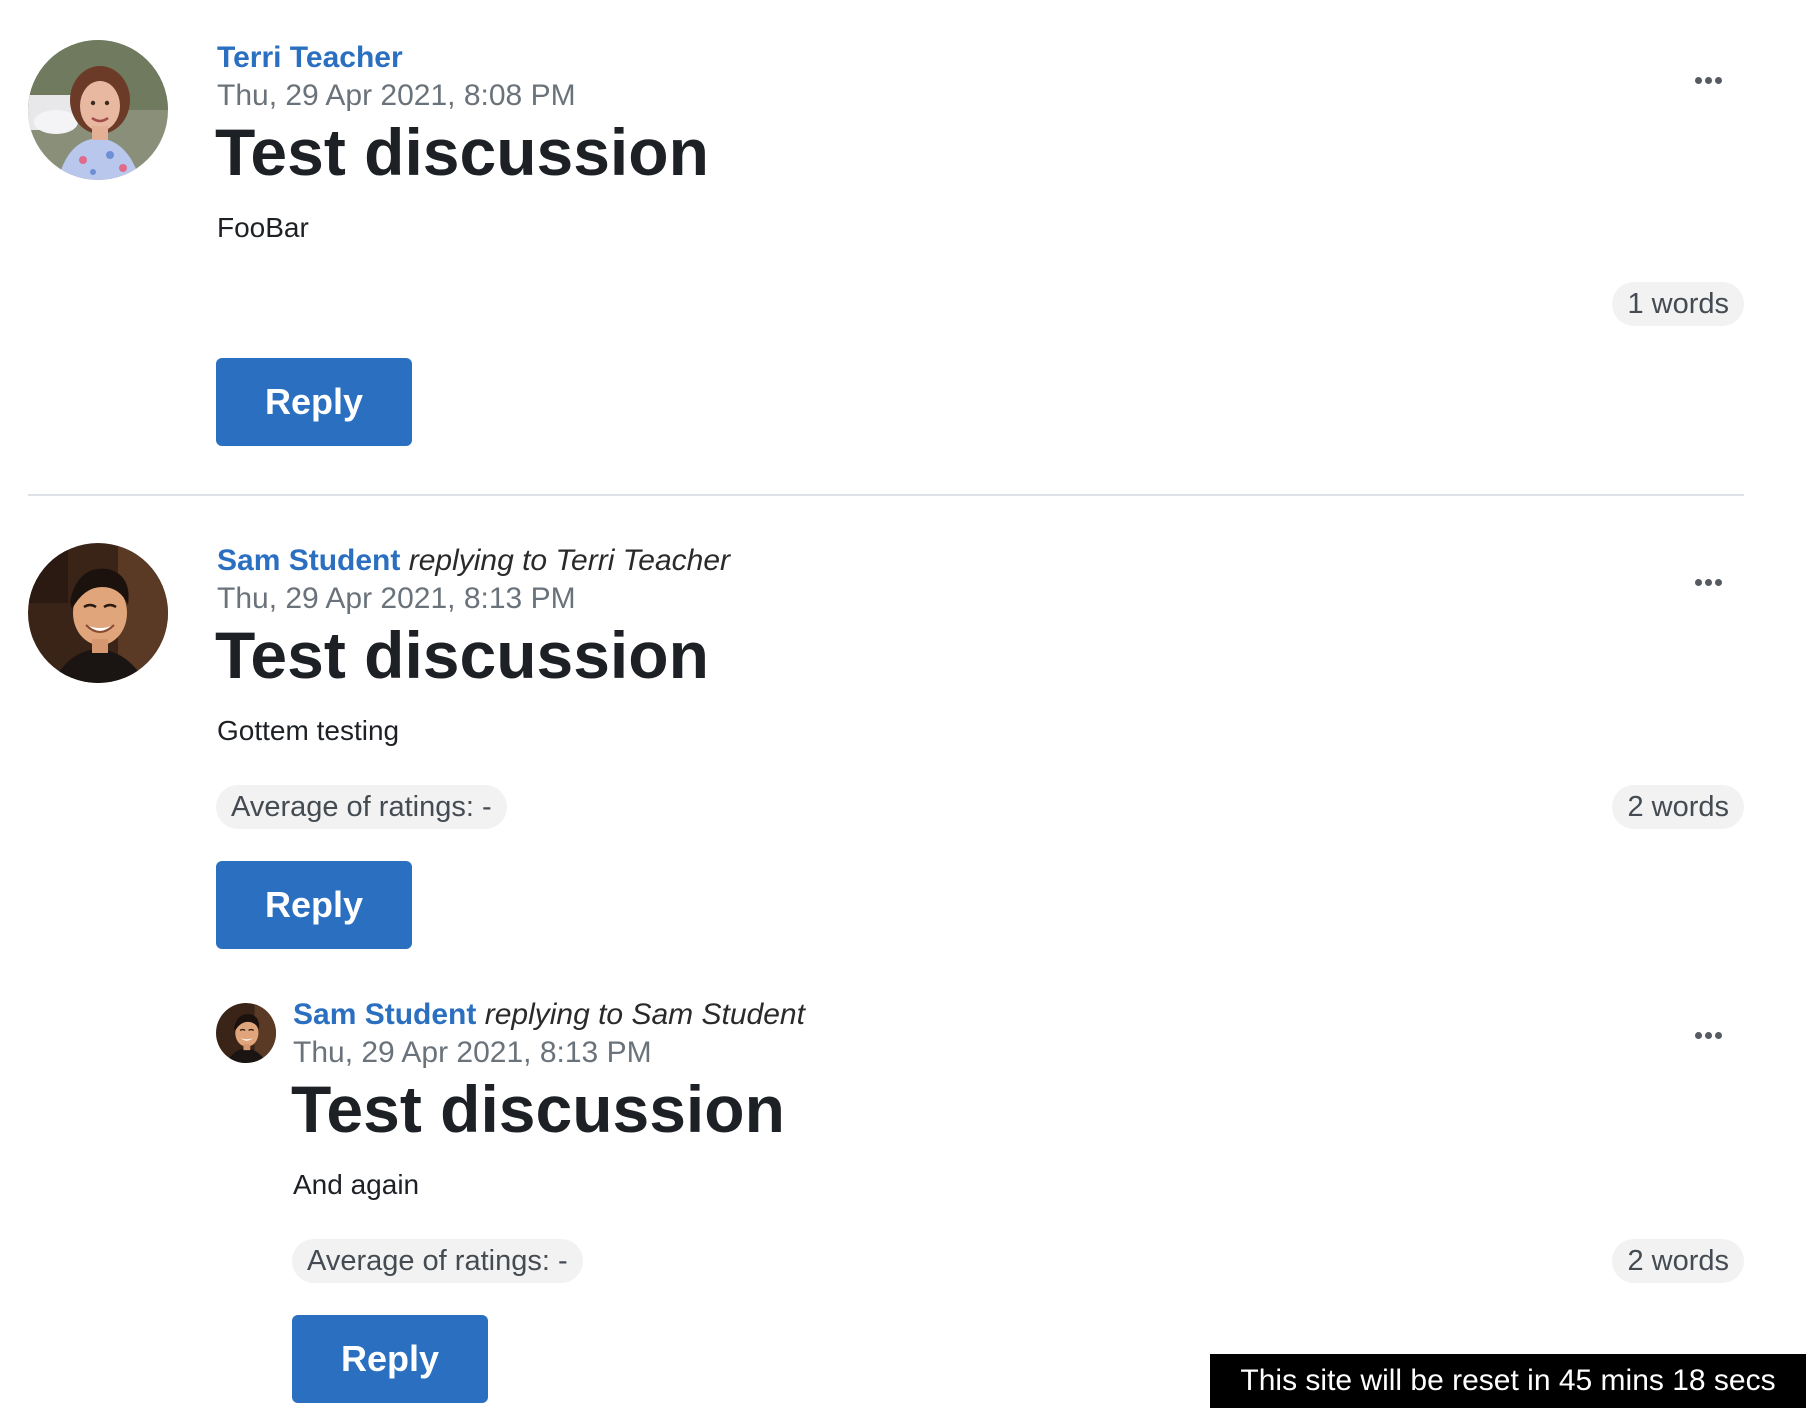 The height and width of the screenshot is (1408, 1806). What do you see at coordinates (886, 495) in the screenshot?
I see `post-divider` at bounding box center [886, 495].